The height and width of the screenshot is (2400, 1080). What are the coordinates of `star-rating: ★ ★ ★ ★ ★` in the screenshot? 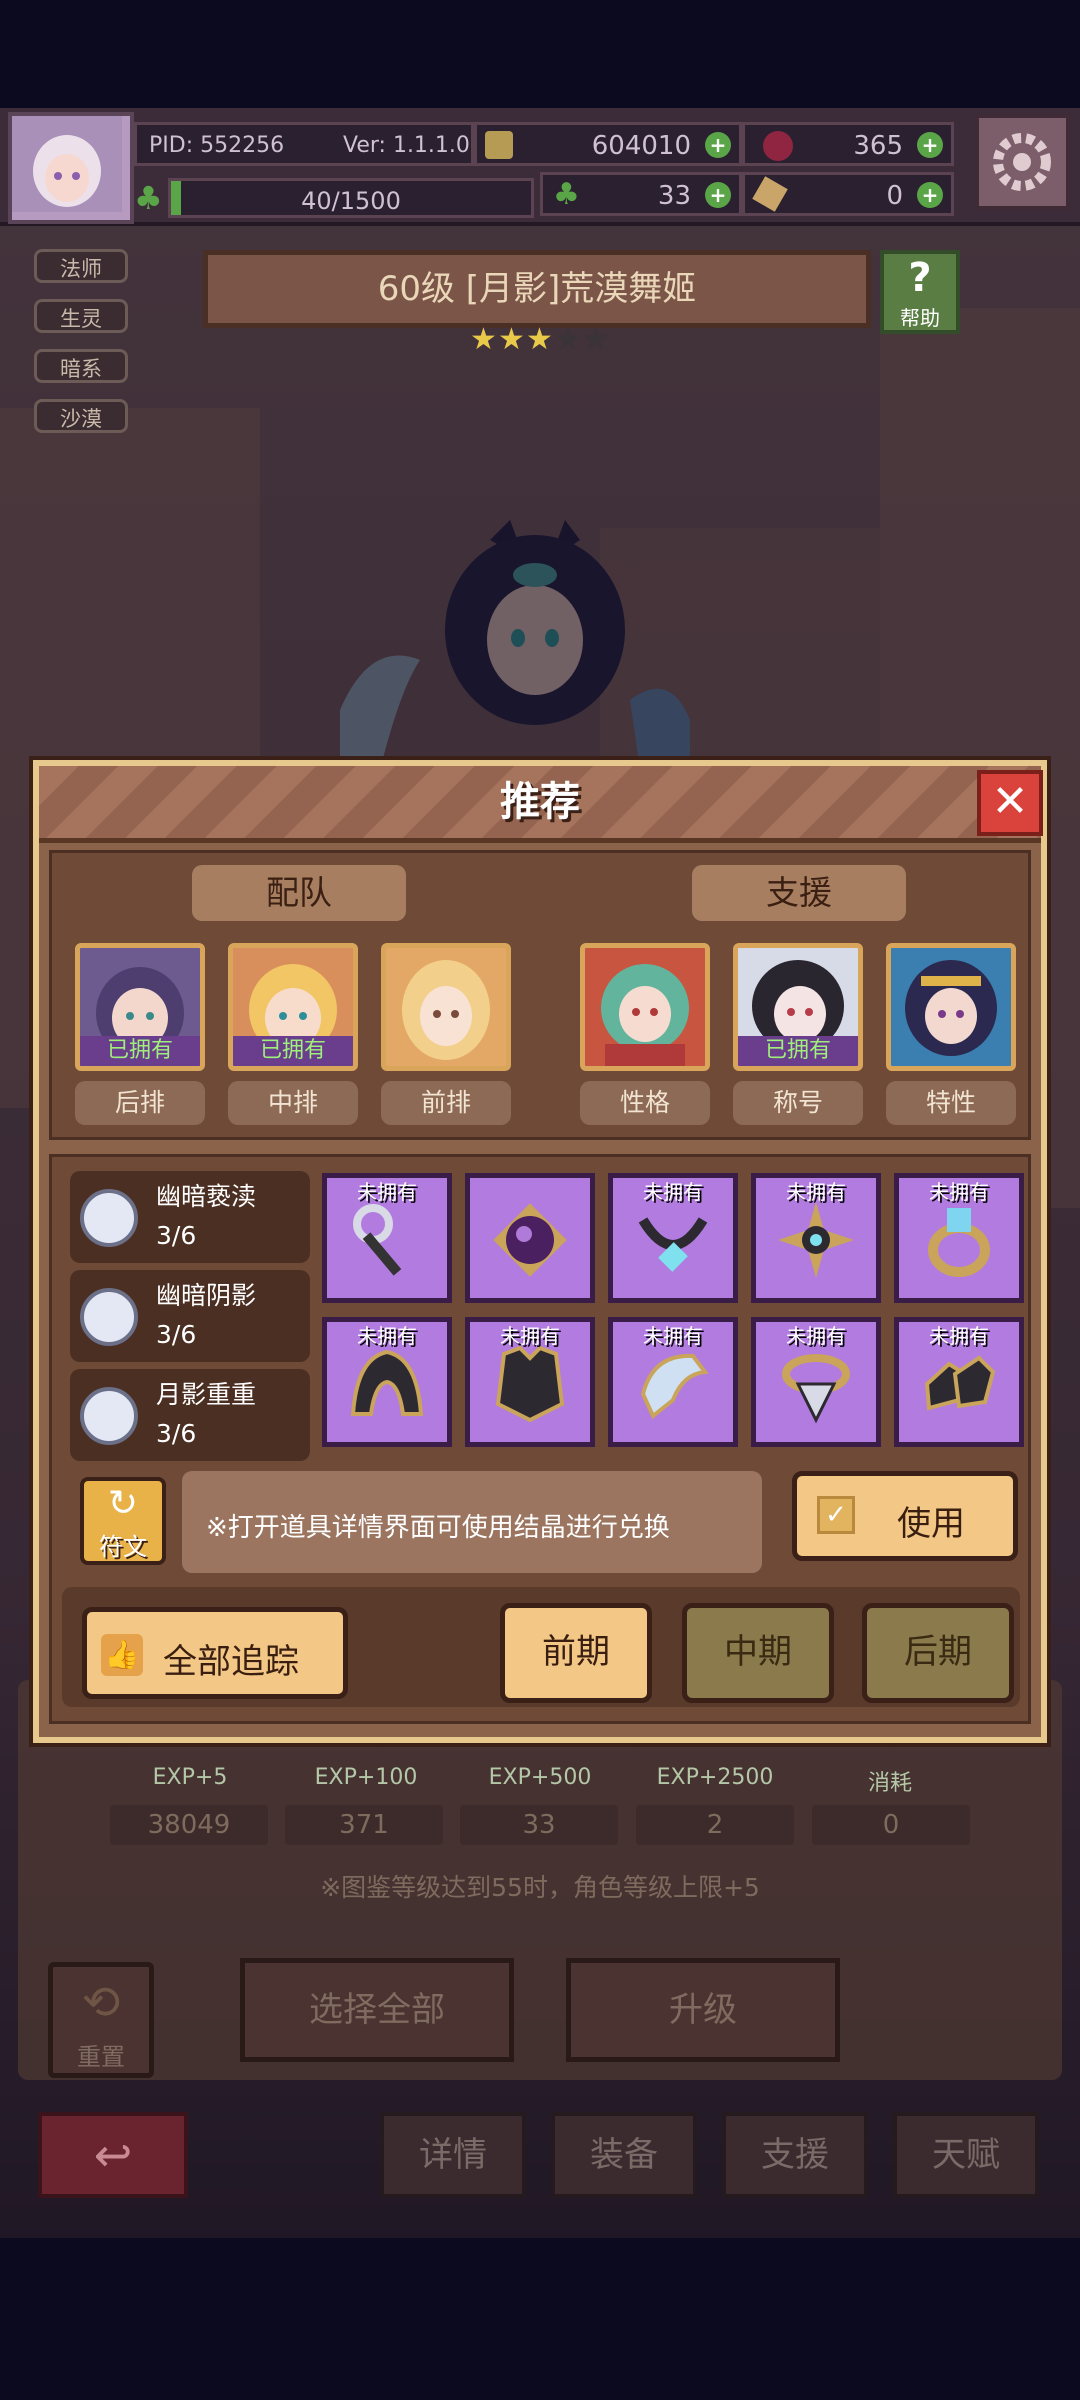 It's located at (540, 339).